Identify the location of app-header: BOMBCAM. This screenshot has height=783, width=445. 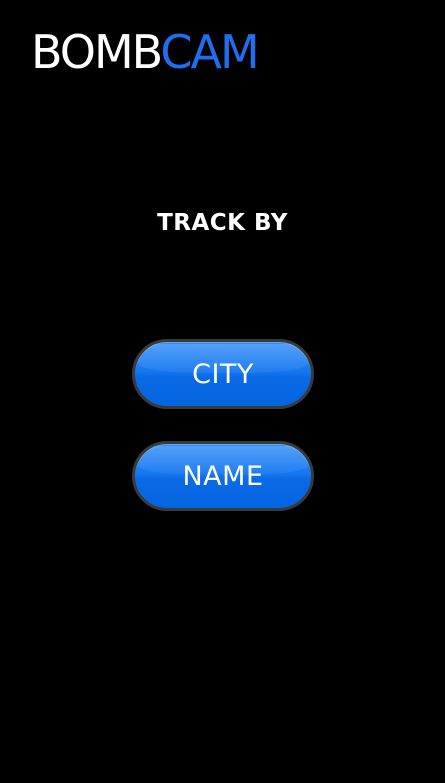
(145, 52).